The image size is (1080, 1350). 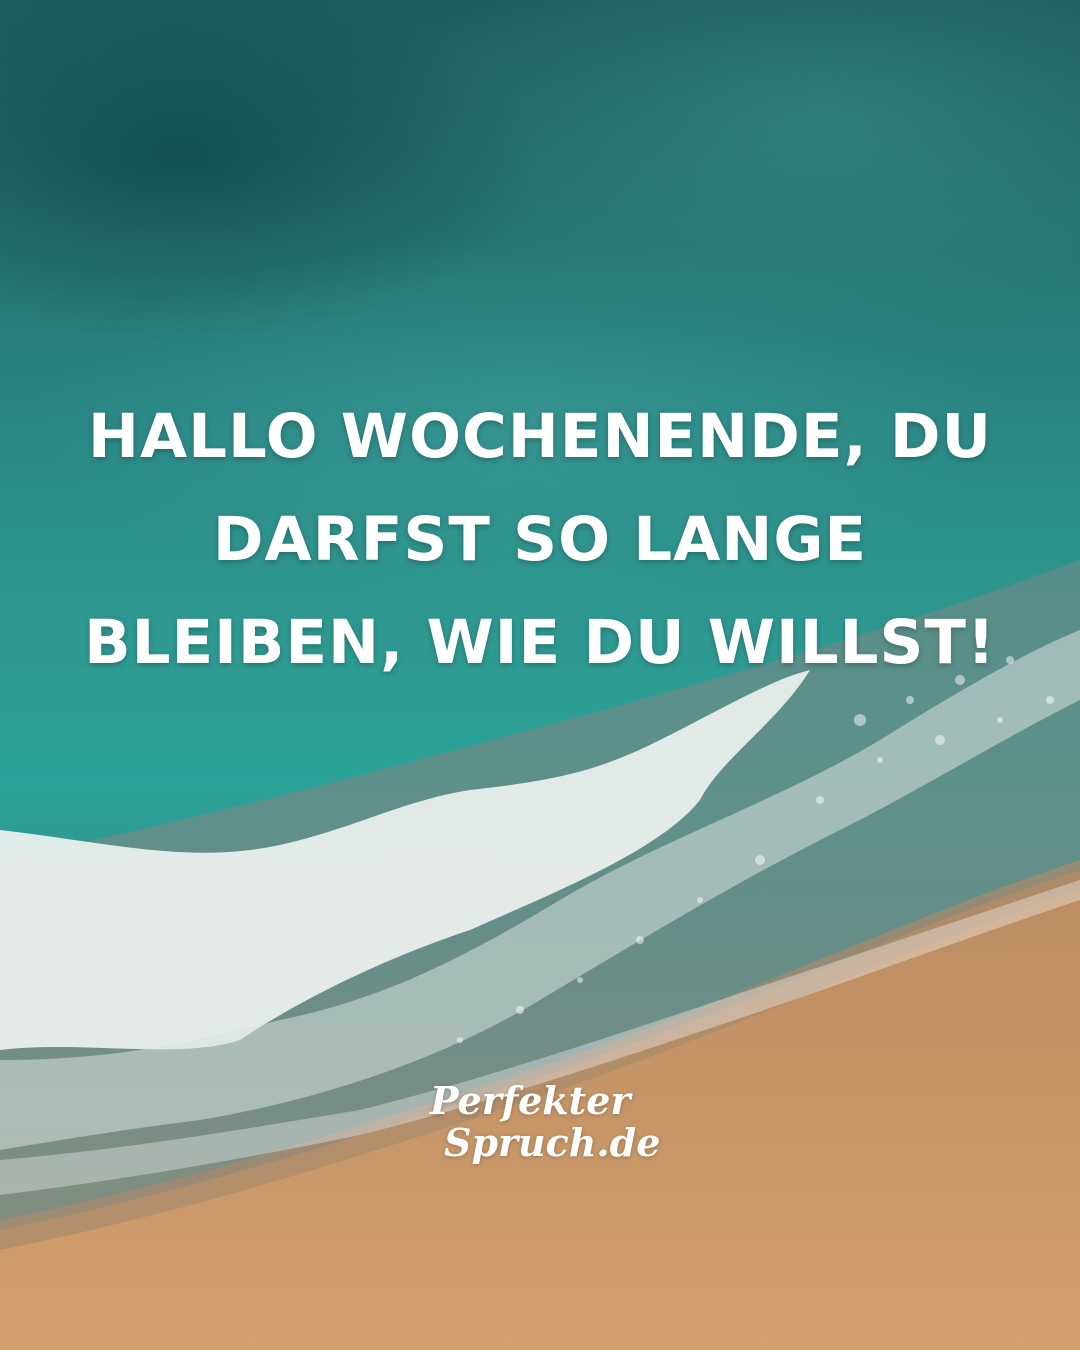 I want to click on quote-line-2: DARFST SO LANGE, so click(x=540, y=539).